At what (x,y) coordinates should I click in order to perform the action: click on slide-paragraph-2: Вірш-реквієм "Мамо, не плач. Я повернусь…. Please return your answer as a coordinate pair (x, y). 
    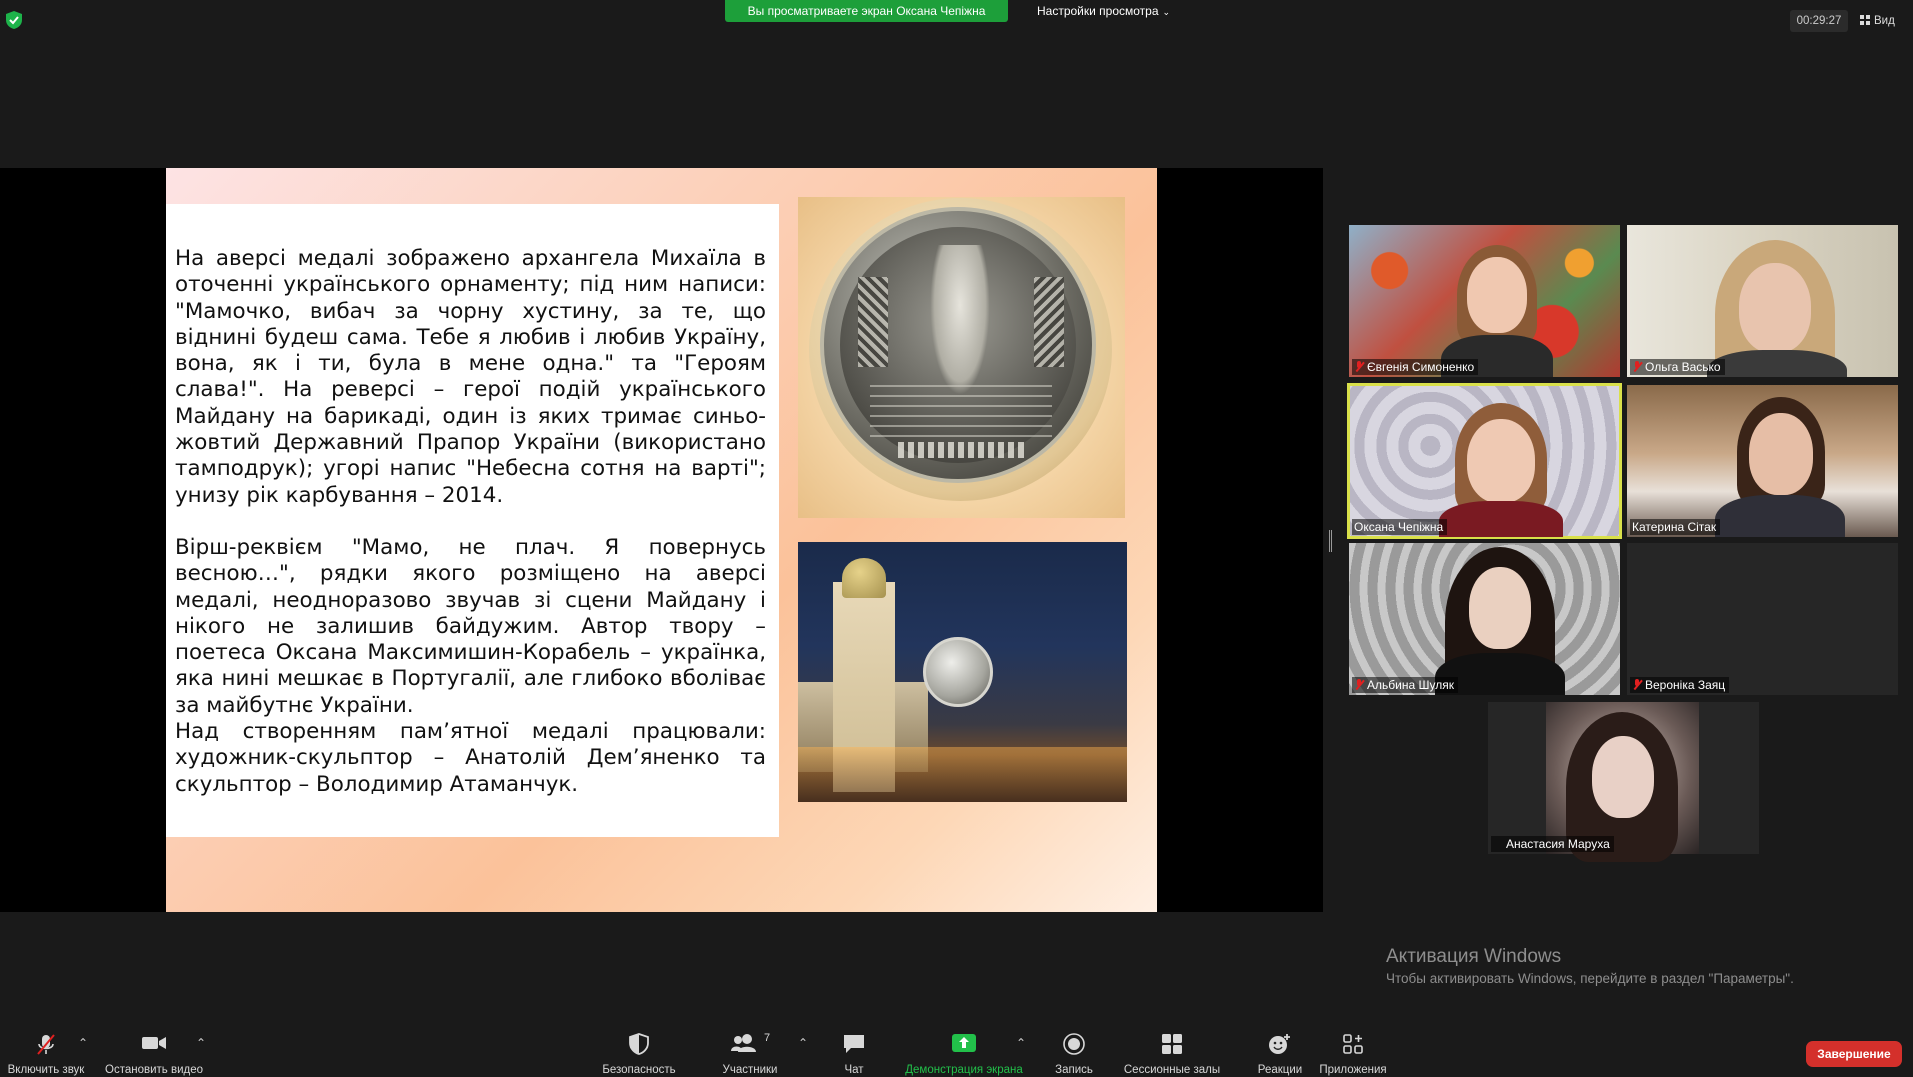
    Looking at the image, I should click on (470, 626).